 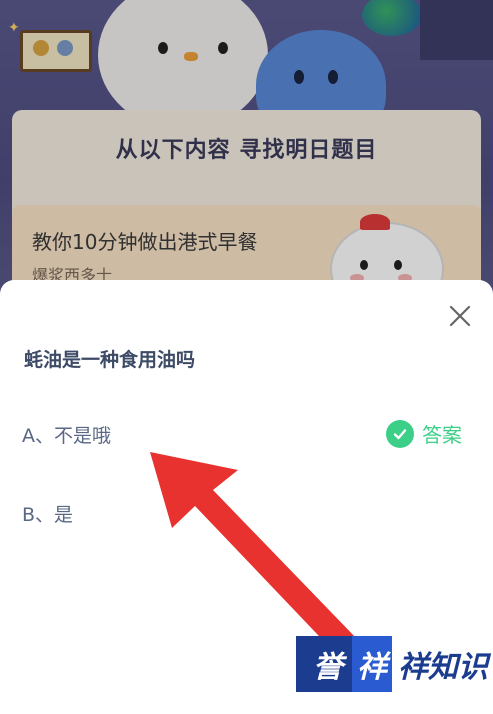 I want to click on watermark-part2: 祥, so click(x=372, y=664).